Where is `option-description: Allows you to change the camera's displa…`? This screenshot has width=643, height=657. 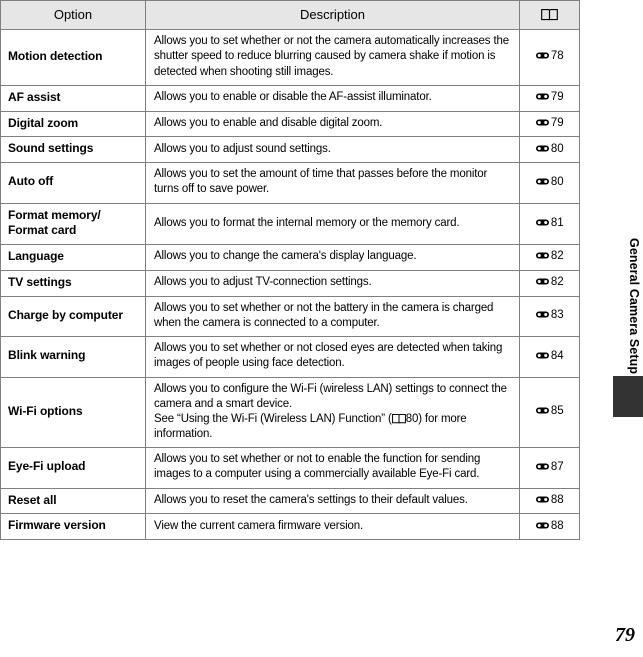 option-description: Allows you to change the camera's displa… is located at coordinates (332, 257).